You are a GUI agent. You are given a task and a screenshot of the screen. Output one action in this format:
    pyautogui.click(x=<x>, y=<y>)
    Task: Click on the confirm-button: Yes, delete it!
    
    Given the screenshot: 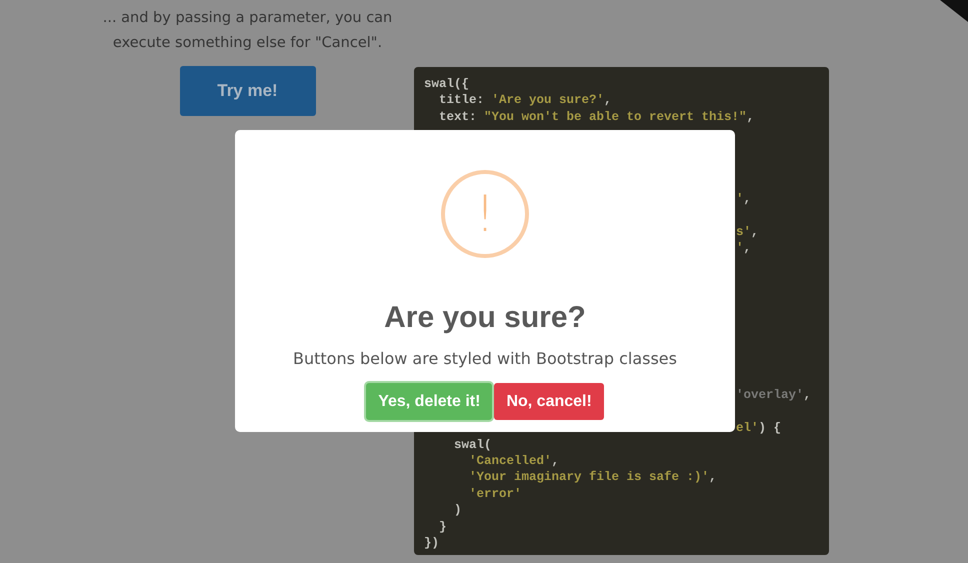 What is the action you would take?
    pyautogui.click(x=429, y=401)
    